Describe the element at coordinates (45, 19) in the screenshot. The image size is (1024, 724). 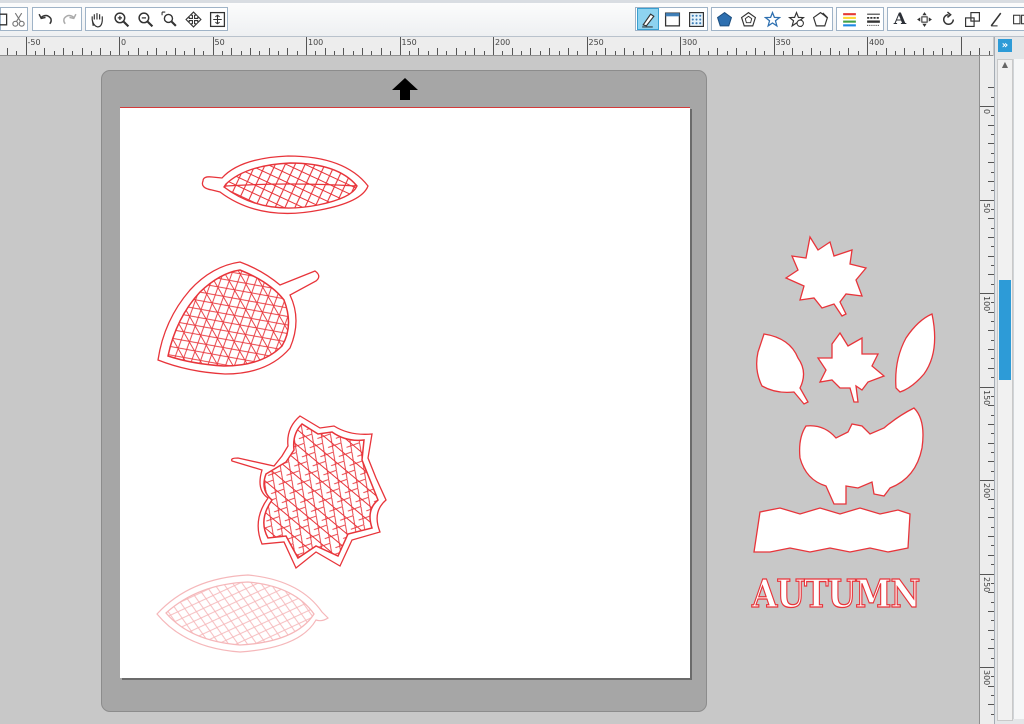
I see `undo-icon` at that location.